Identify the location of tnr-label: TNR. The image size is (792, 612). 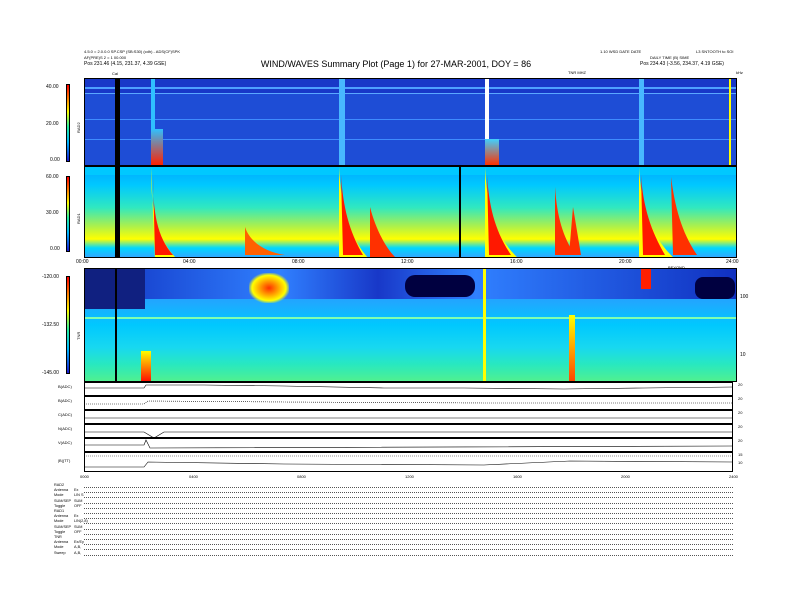
(78, 335).